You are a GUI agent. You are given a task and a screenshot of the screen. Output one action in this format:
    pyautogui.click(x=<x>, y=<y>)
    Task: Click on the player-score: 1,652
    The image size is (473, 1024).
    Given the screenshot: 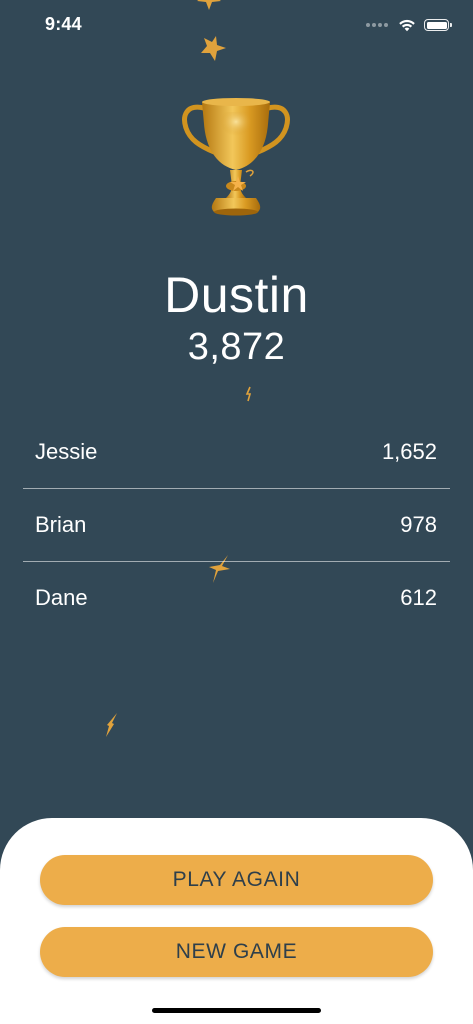 What is the action you would take?
    pyautogui.click(x=409, y=451)
    